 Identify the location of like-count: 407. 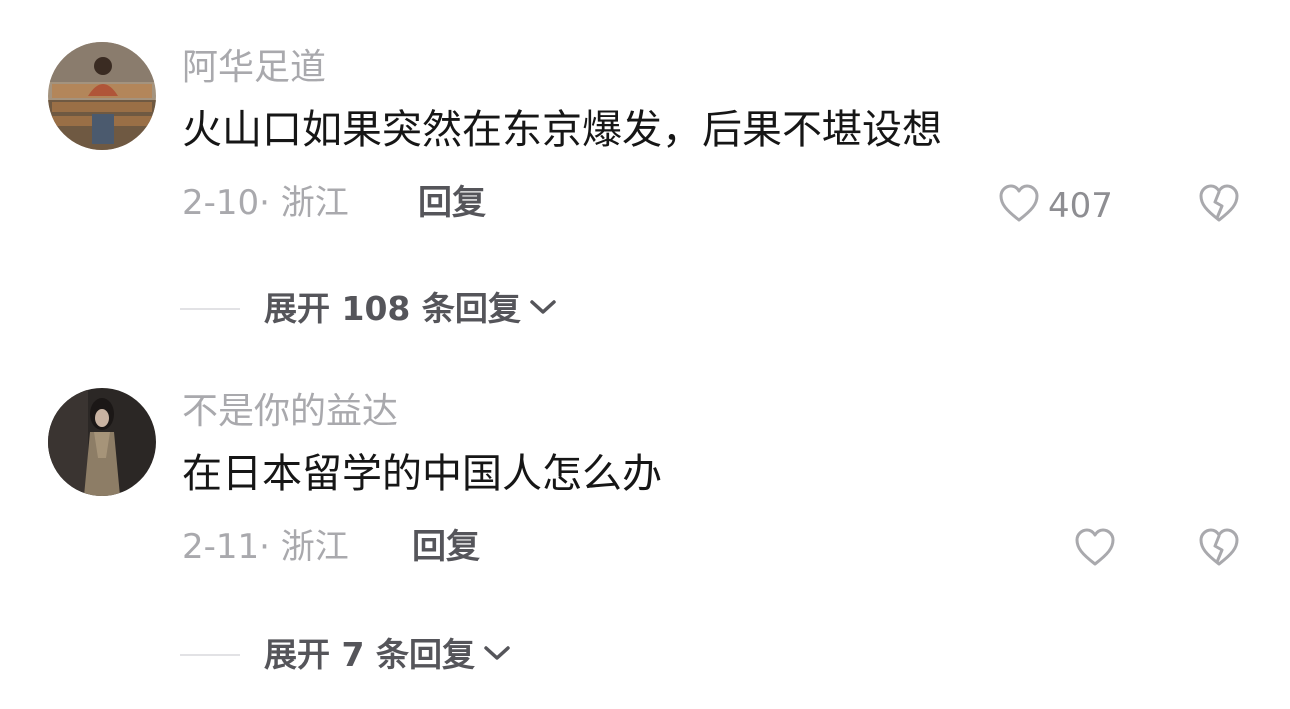
(1080, 206).